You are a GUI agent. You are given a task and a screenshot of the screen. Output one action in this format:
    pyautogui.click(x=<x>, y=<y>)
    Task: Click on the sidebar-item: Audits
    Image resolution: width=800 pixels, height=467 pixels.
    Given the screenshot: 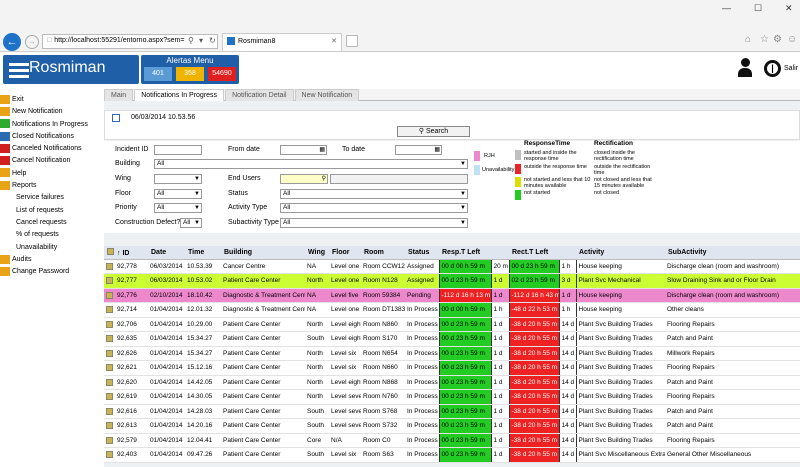 What is the action you would take?
    pyautogui.click(x=50, y=260)
    